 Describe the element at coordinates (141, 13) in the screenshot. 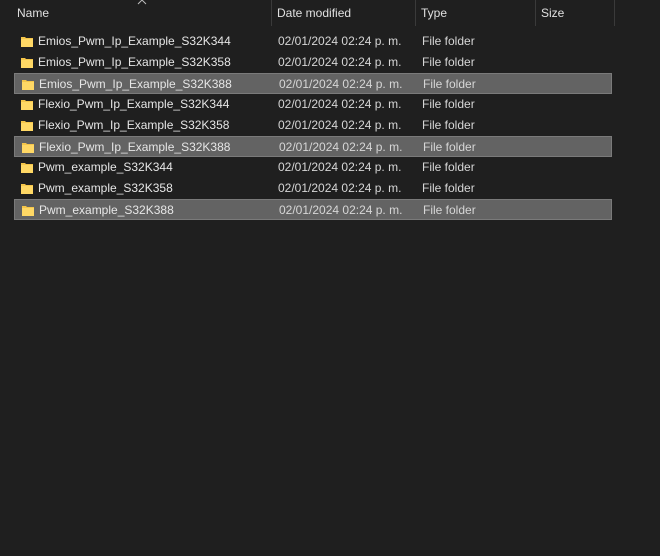

I see `column-header-name: Name` at that location.